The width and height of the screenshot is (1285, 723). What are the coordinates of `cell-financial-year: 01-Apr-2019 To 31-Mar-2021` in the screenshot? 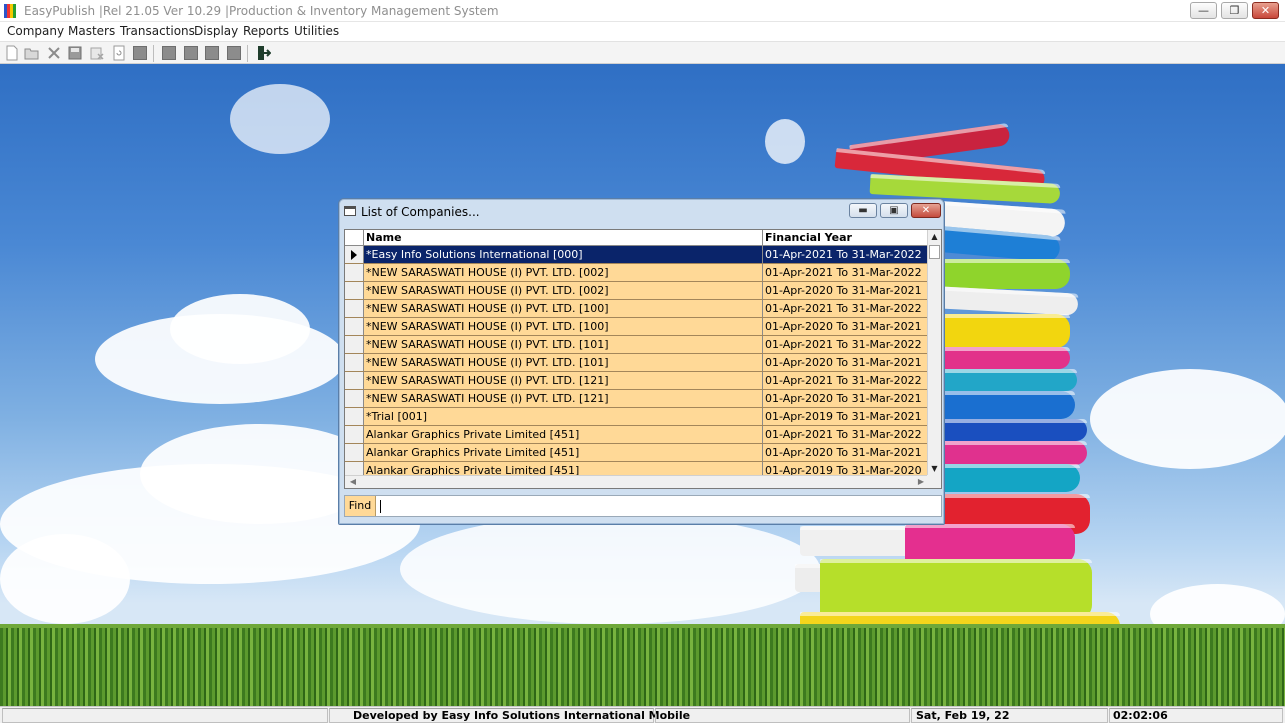 It's located at (846, 416).